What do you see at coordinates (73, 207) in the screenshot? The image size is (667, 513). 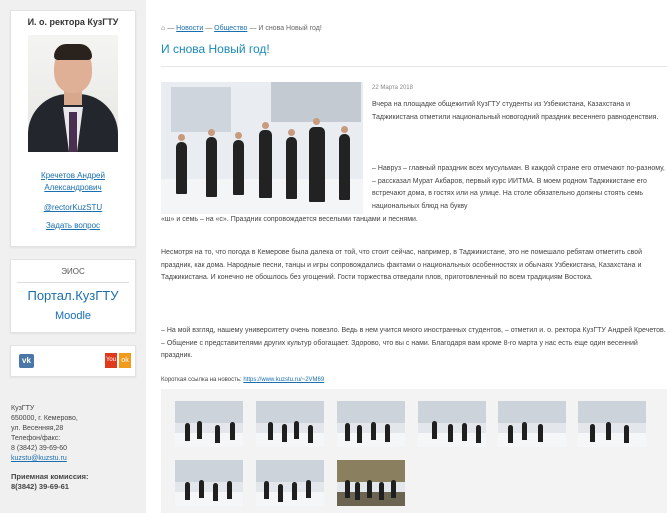 I see `rector-handle-link: @rectorKuzSTU` at bounding box center [73, 207].